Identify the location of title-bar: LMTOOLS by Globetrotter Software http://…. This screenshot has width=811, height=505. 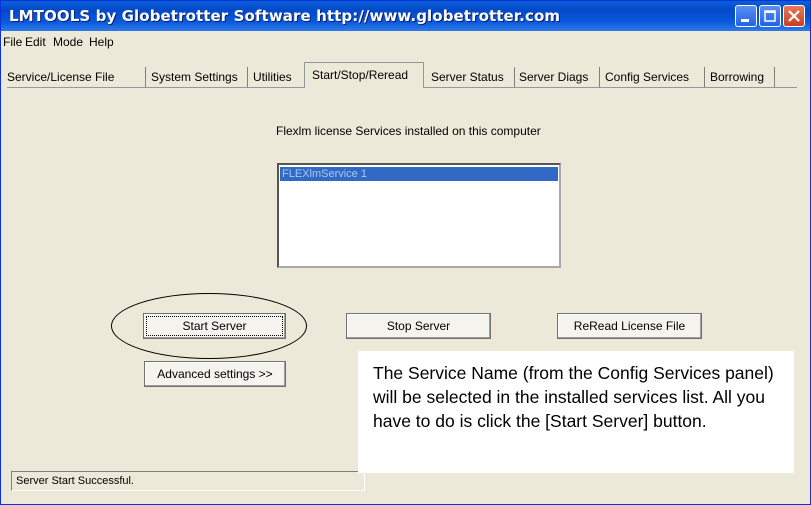
(405, 16).